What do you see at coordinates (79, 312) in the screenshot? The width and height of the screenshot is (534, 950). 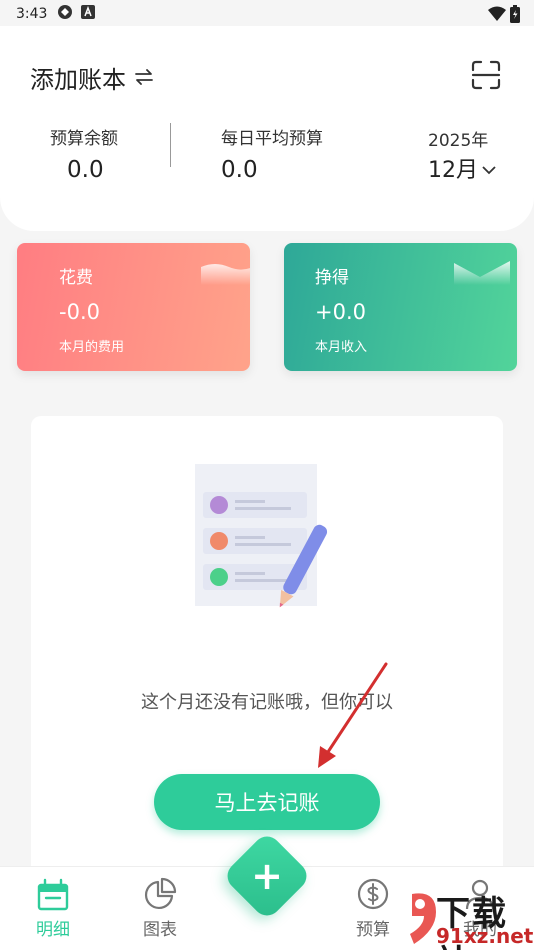 I see `expense-value: -0.0` at bounding box center [79, 312].